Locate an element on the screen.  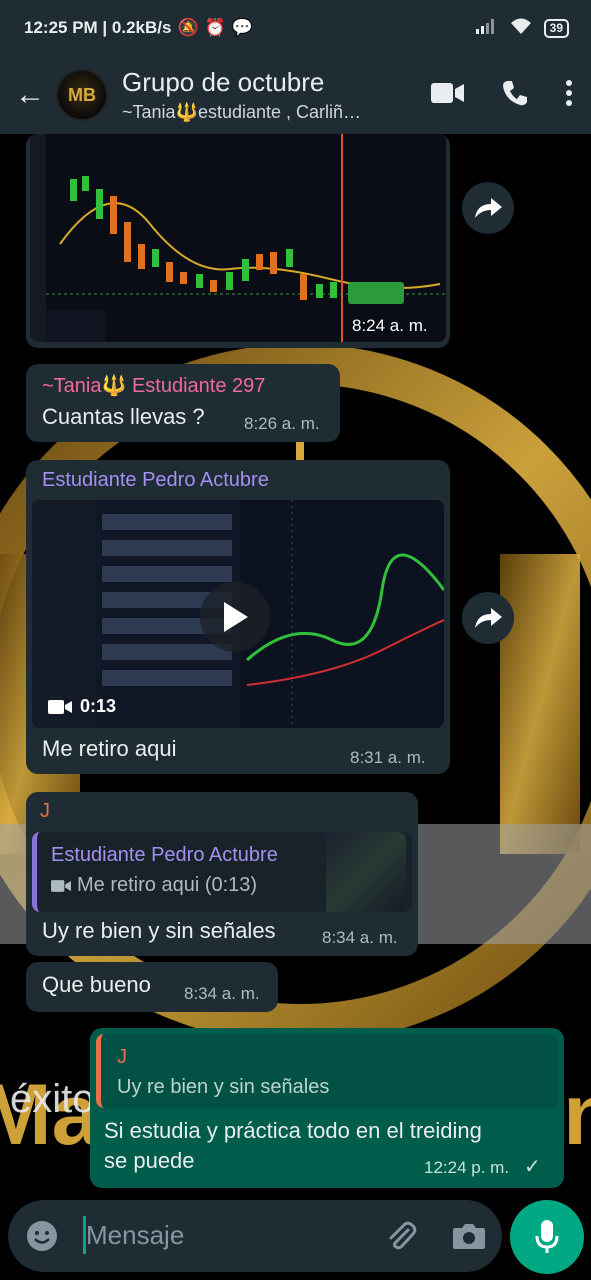
read-check-icon: ✓ is located at coordinates (532, 1167).